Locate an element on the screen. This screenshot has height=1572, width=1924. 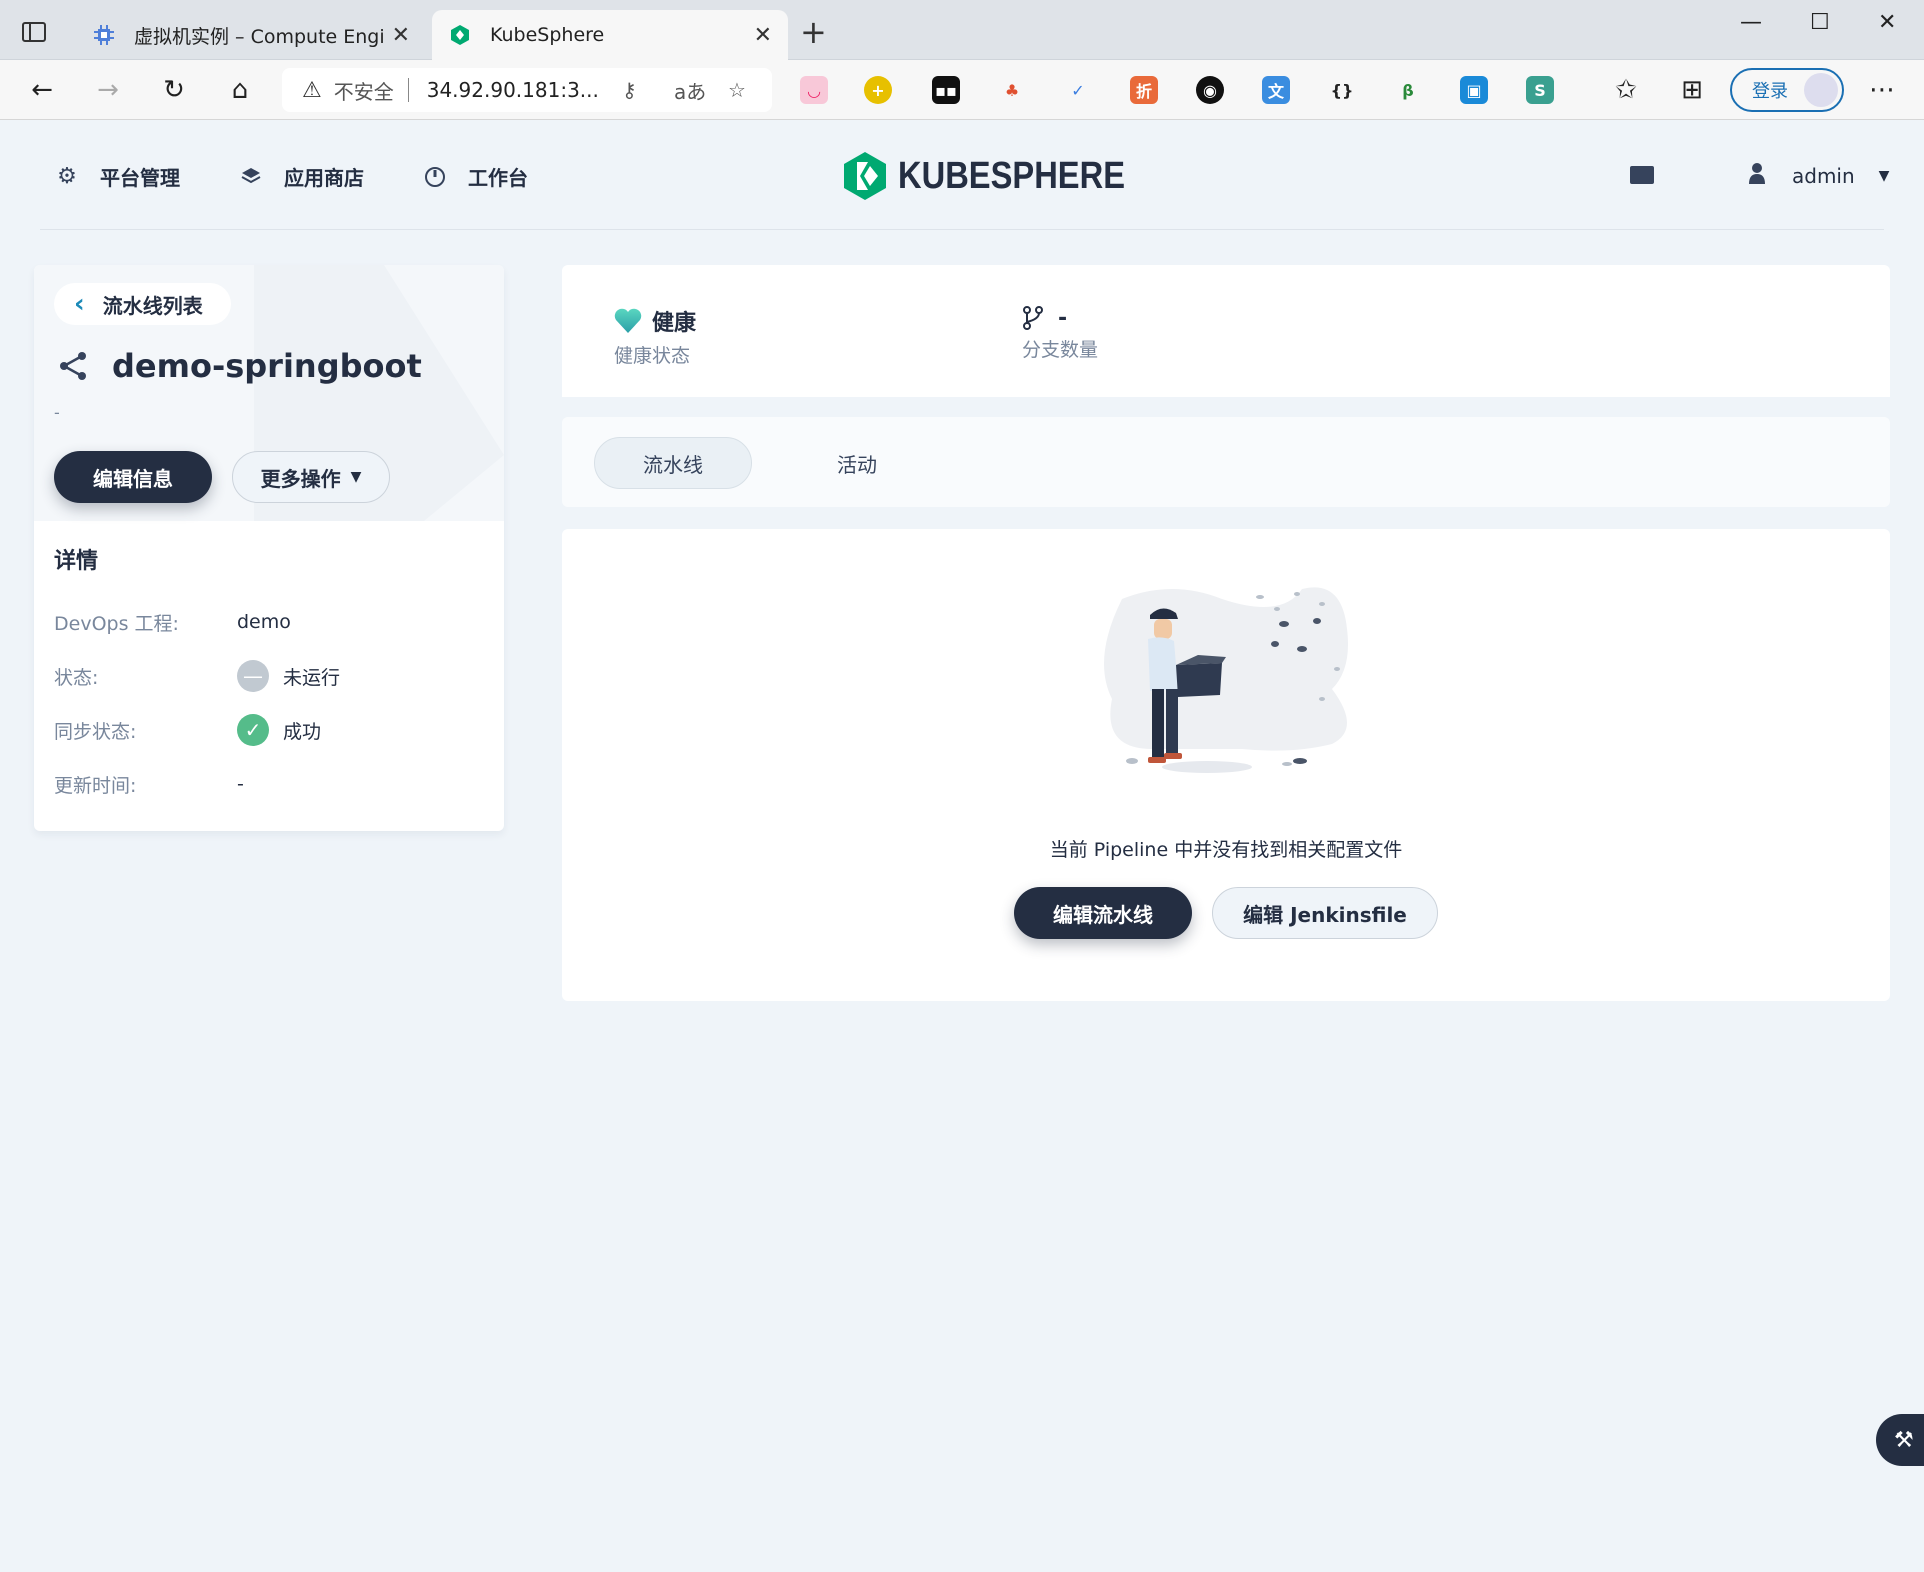
layers-icon is located at coordinates (251, 177).